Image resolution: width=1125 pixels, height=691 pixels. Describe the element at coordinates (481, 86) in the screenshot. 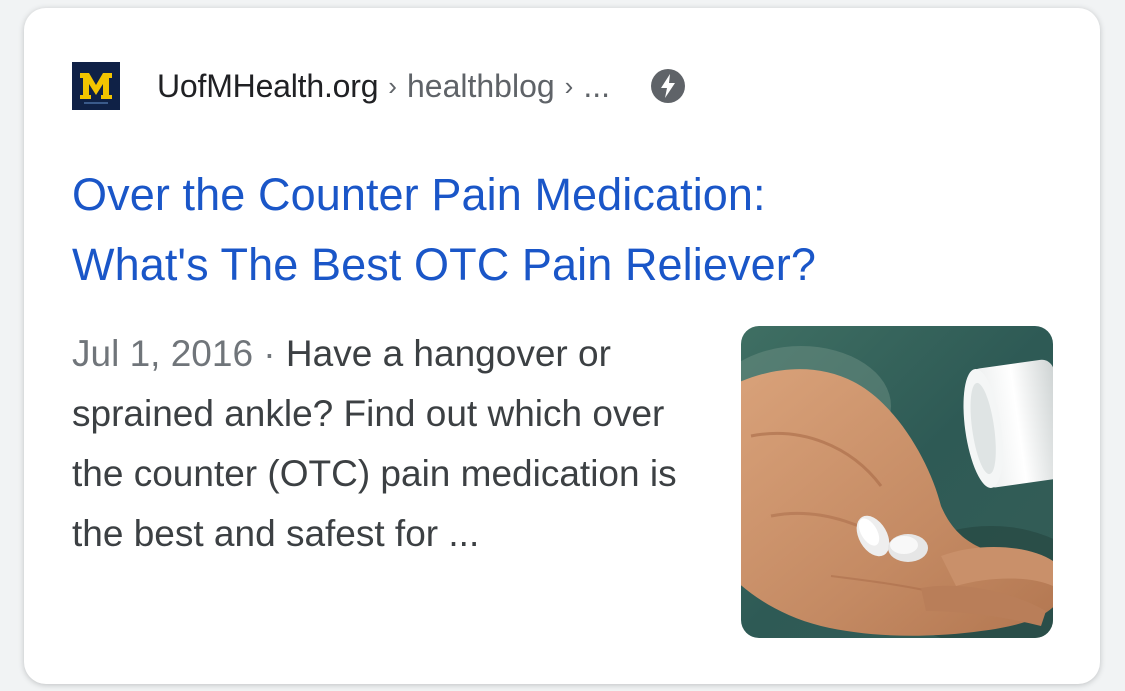

I see `breadcrumb-item: healthblog` at that location.